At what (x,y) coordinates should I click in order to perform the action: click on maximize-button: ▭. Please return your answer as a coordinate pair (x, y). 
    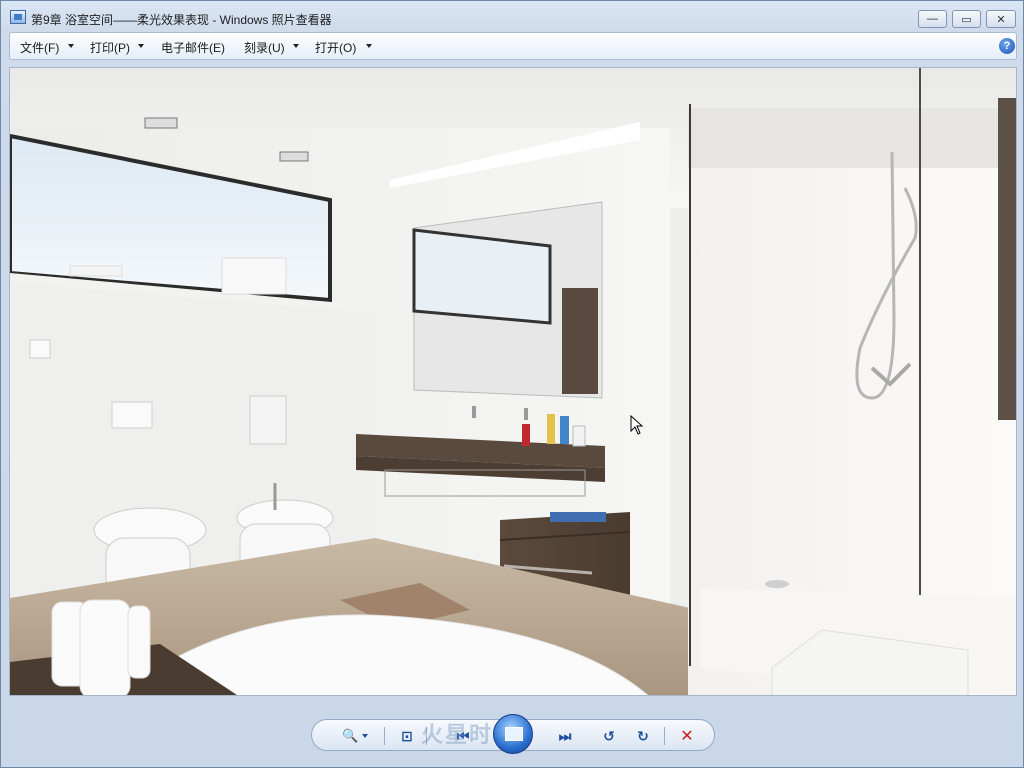
    Looking at the image, I should click on (966, 19).